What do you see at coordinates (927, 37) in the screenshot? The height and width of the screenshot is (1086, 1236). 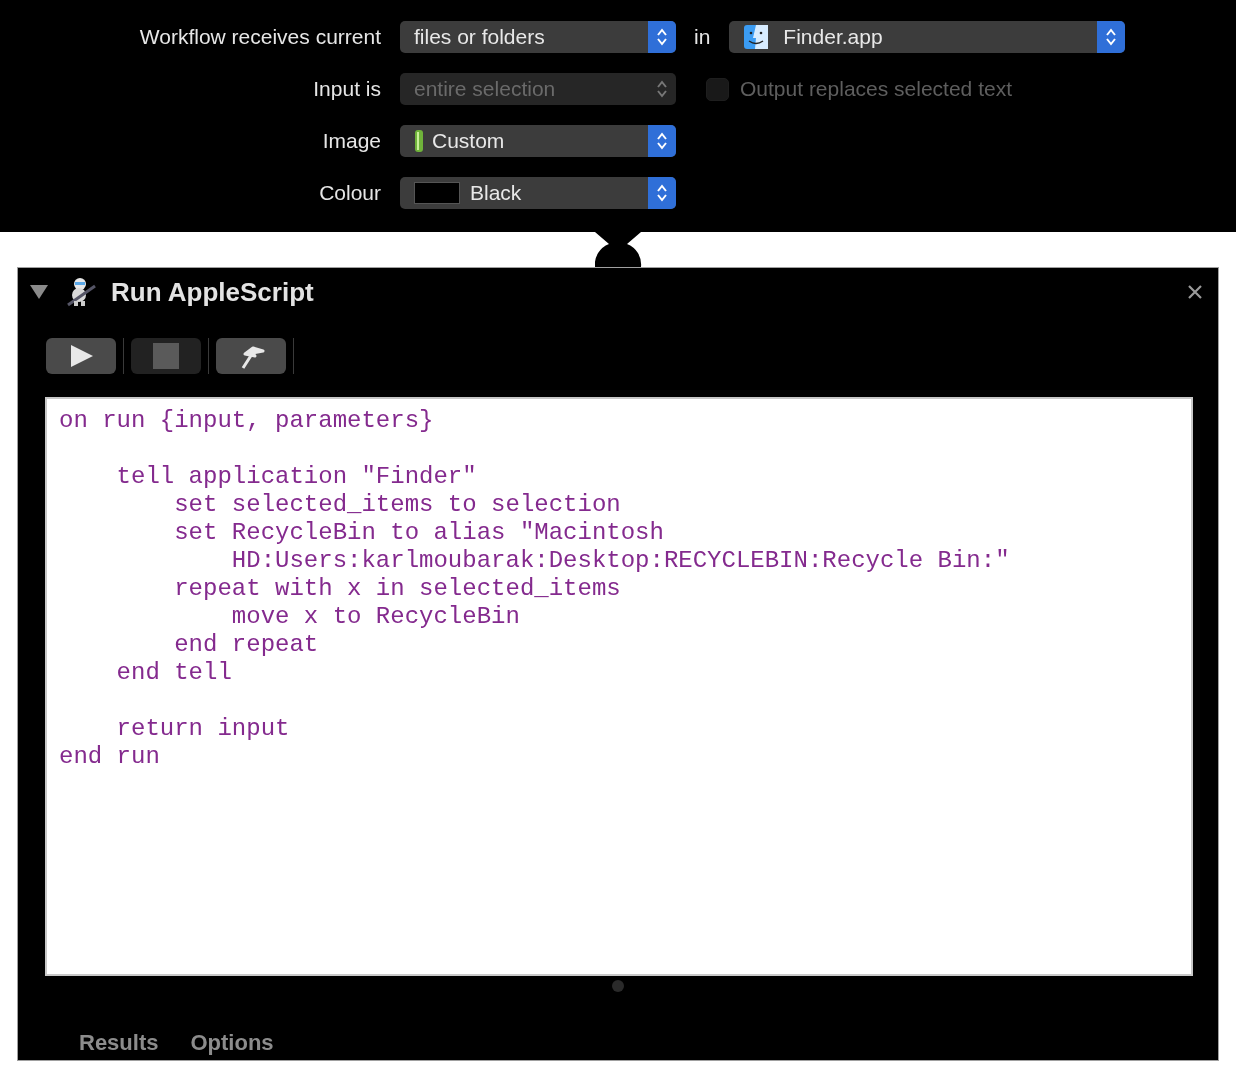 I see `popup-button: Finder.app` at bounding box center [927, 37].